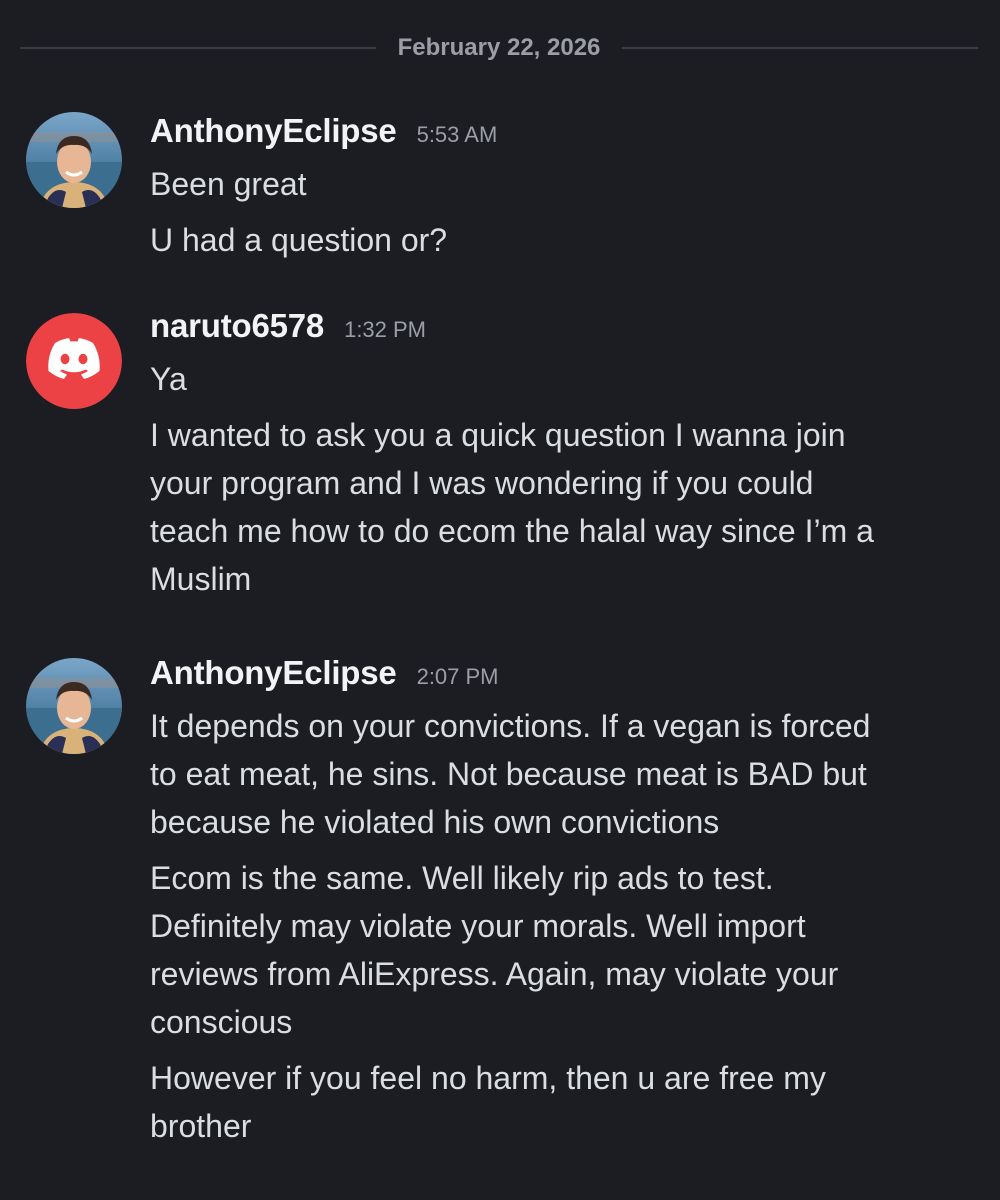 The image size is (1000, 1200). What do you see at coordinates (385, 330) in the screenshot?
I see `timestamp: 1:32 PM` at bounding box center [385, 330].